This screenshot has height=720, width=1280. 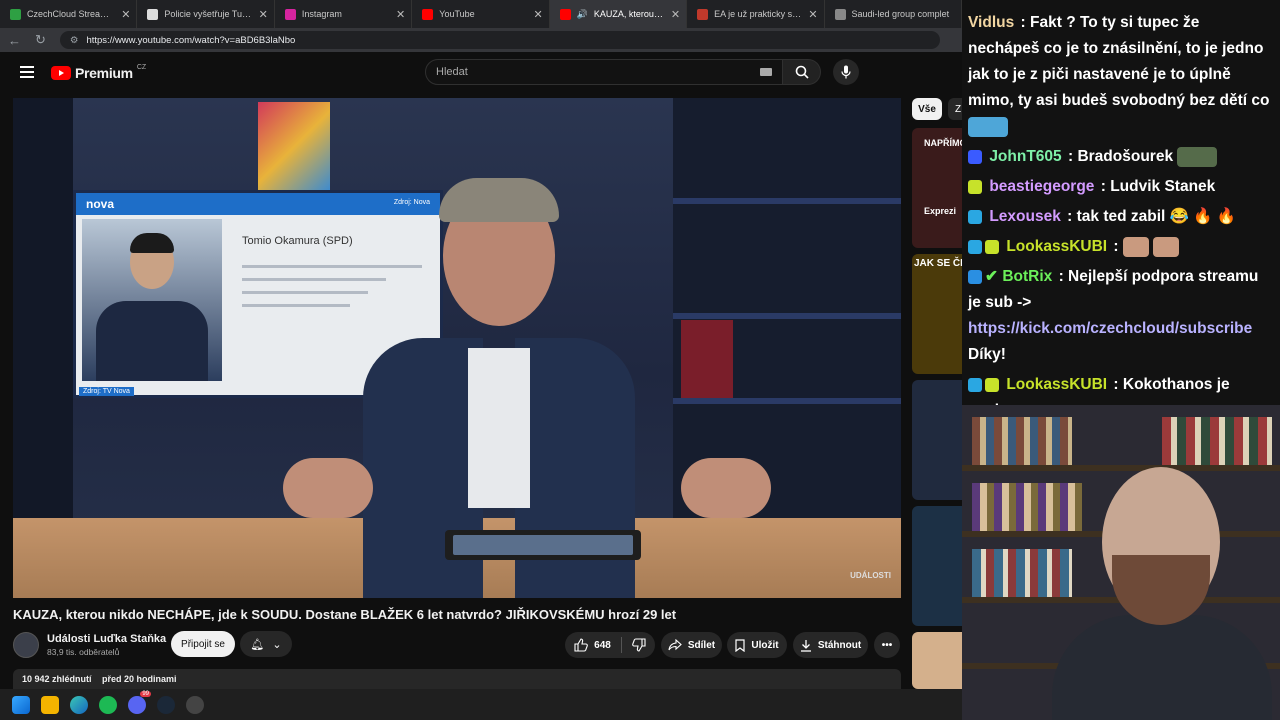 What do you see at coordinates (69, 14) in the screenshot?
I see `browser-tab: CzechCloud Stream - Watch✕` at bounding box center [69, 14].